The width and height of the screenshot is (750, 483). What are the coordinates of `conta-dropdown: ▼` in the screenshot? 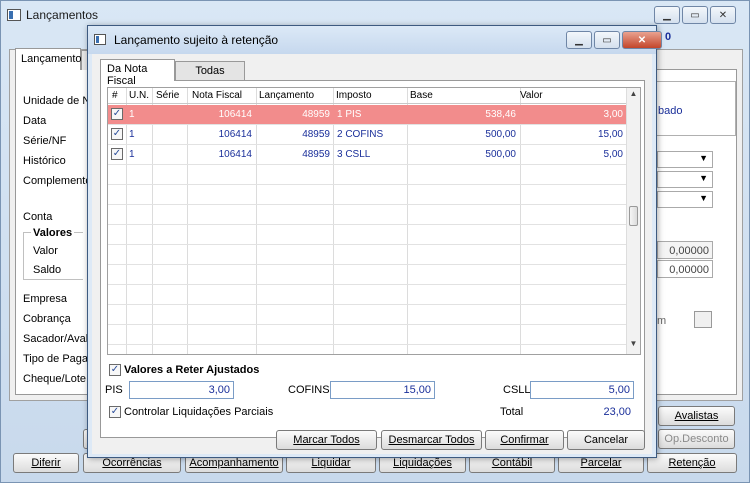 It's located at (685, 199).